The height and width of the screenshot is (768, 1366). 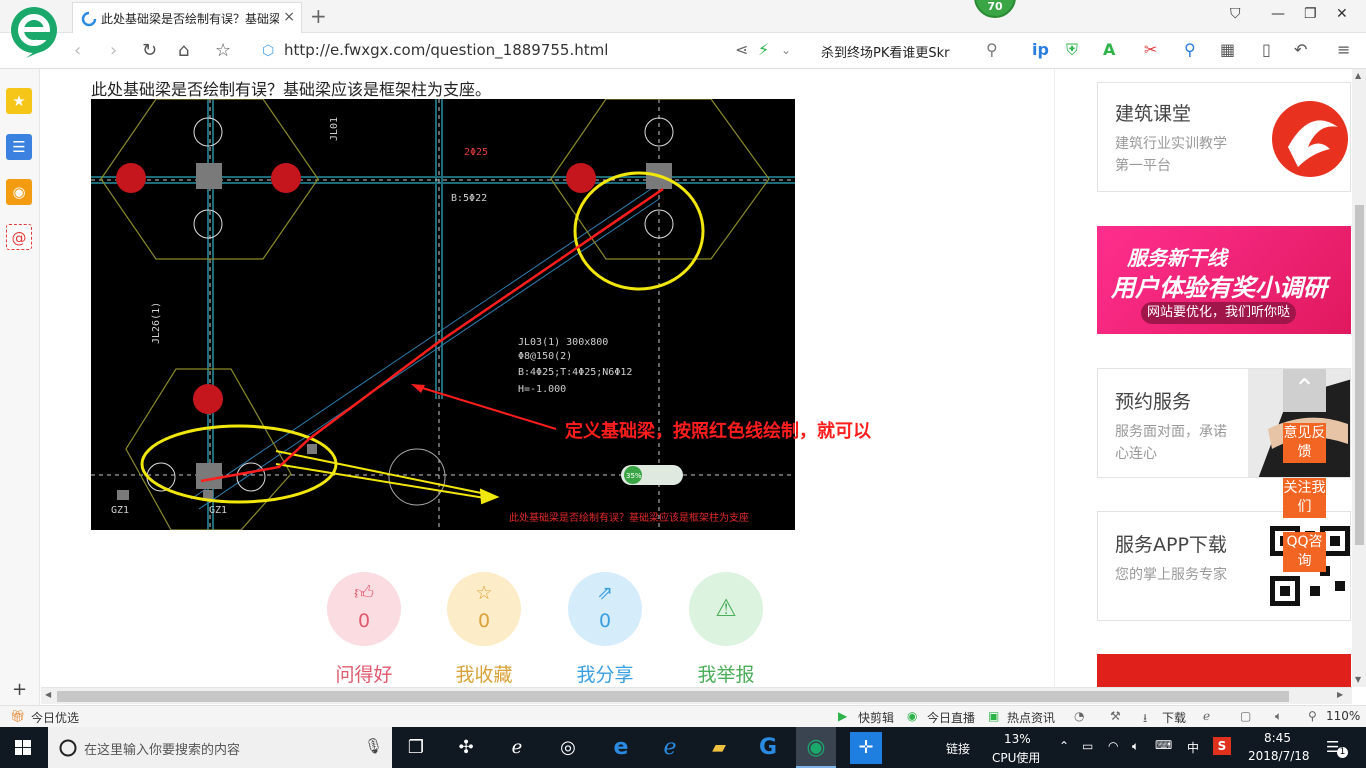 I want to click on fan-app-icon: ✣, so click(x=466, y=748).